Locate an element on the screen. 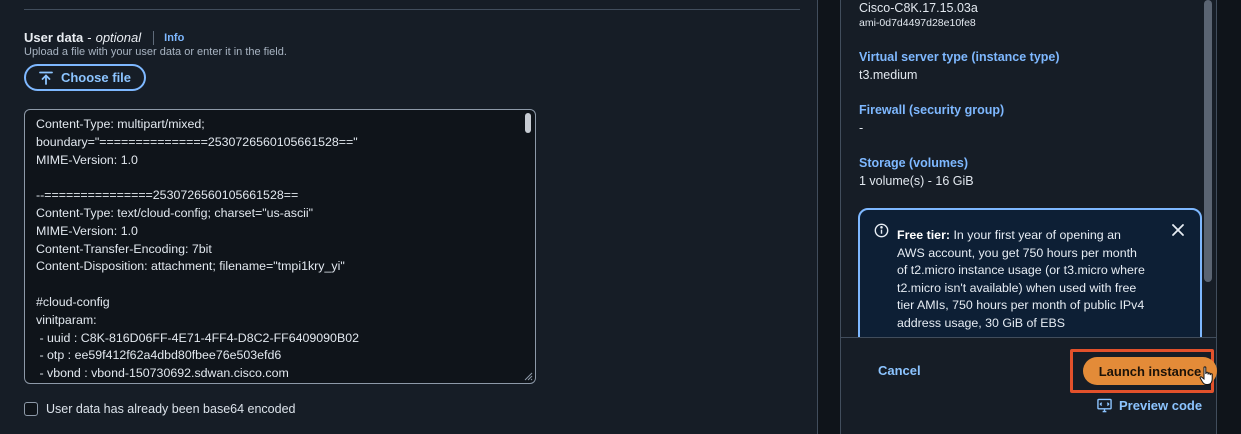  code-preview-icon is located at coordinates (1104, 405).